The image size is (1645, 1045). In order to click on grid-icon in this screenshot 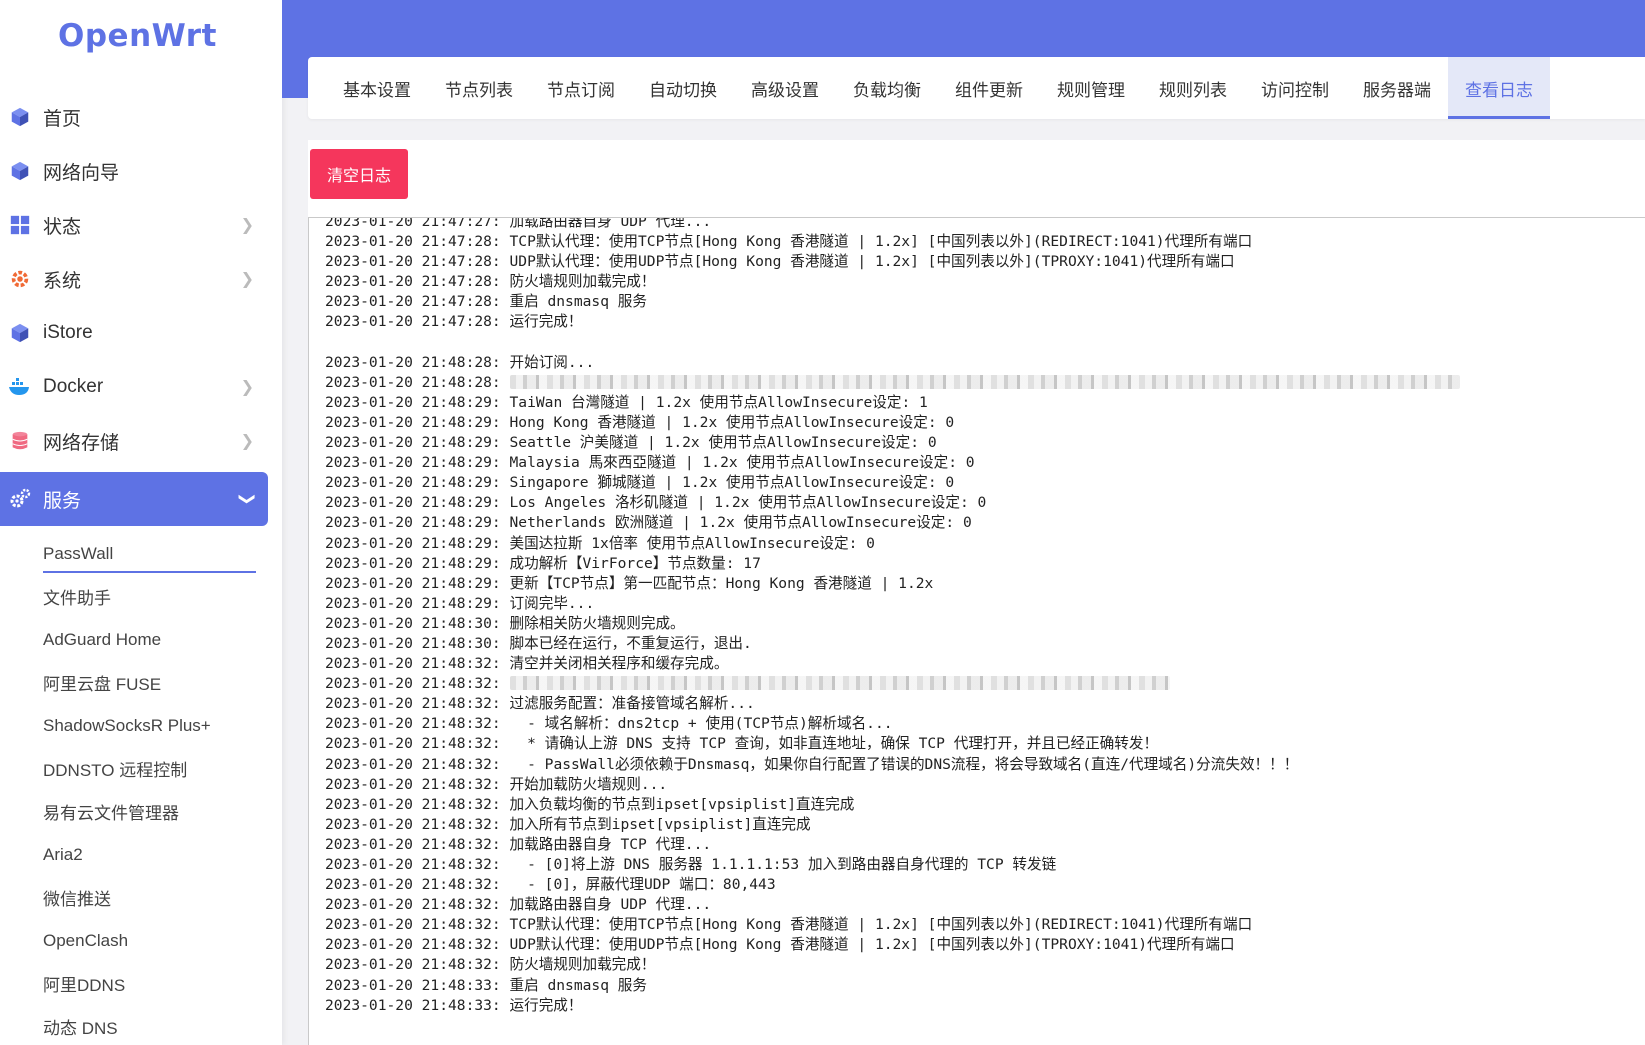, I will do `click(20, 225)`.